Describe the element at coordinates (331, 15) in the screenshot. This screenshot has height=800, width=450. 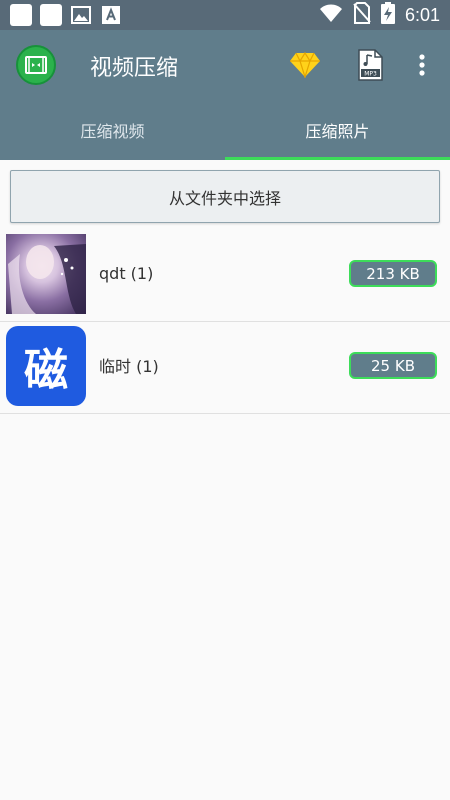
I see `wifi-icon` at that location.